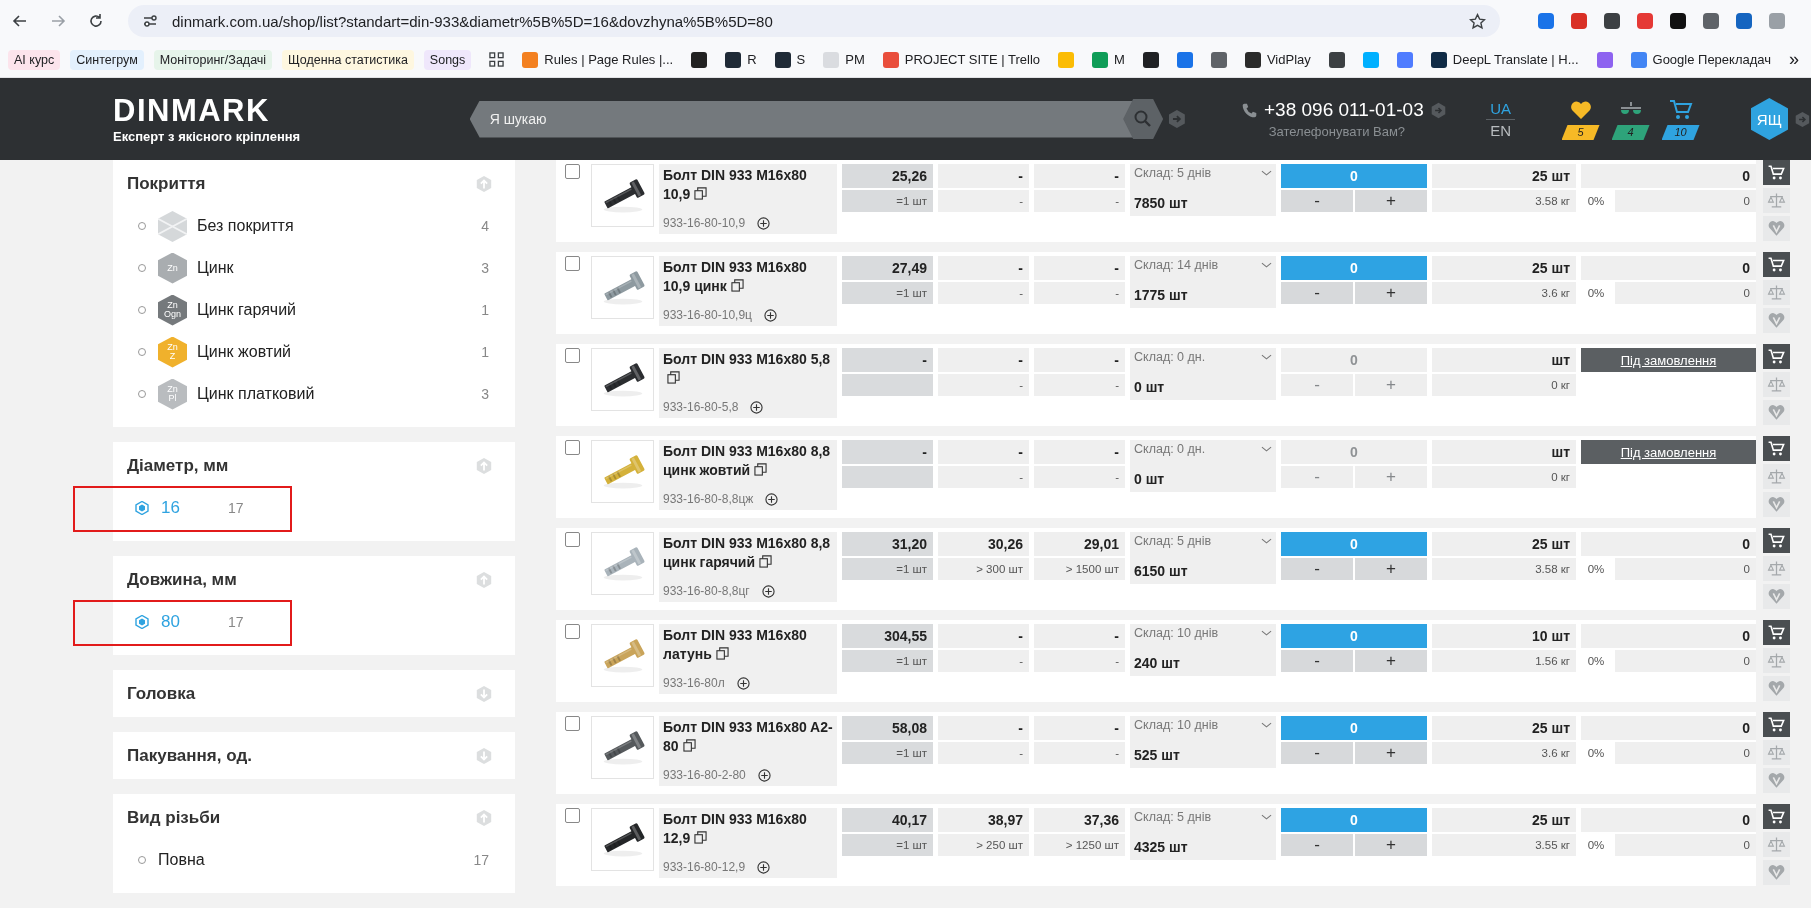 The width and height of the screenshot is (1811, 908). What do you see at coordinates (1079, 845) in the screenshot?
I see `tier-quantity-cell: > 1250 шт` at bounding box center [1079, 845].